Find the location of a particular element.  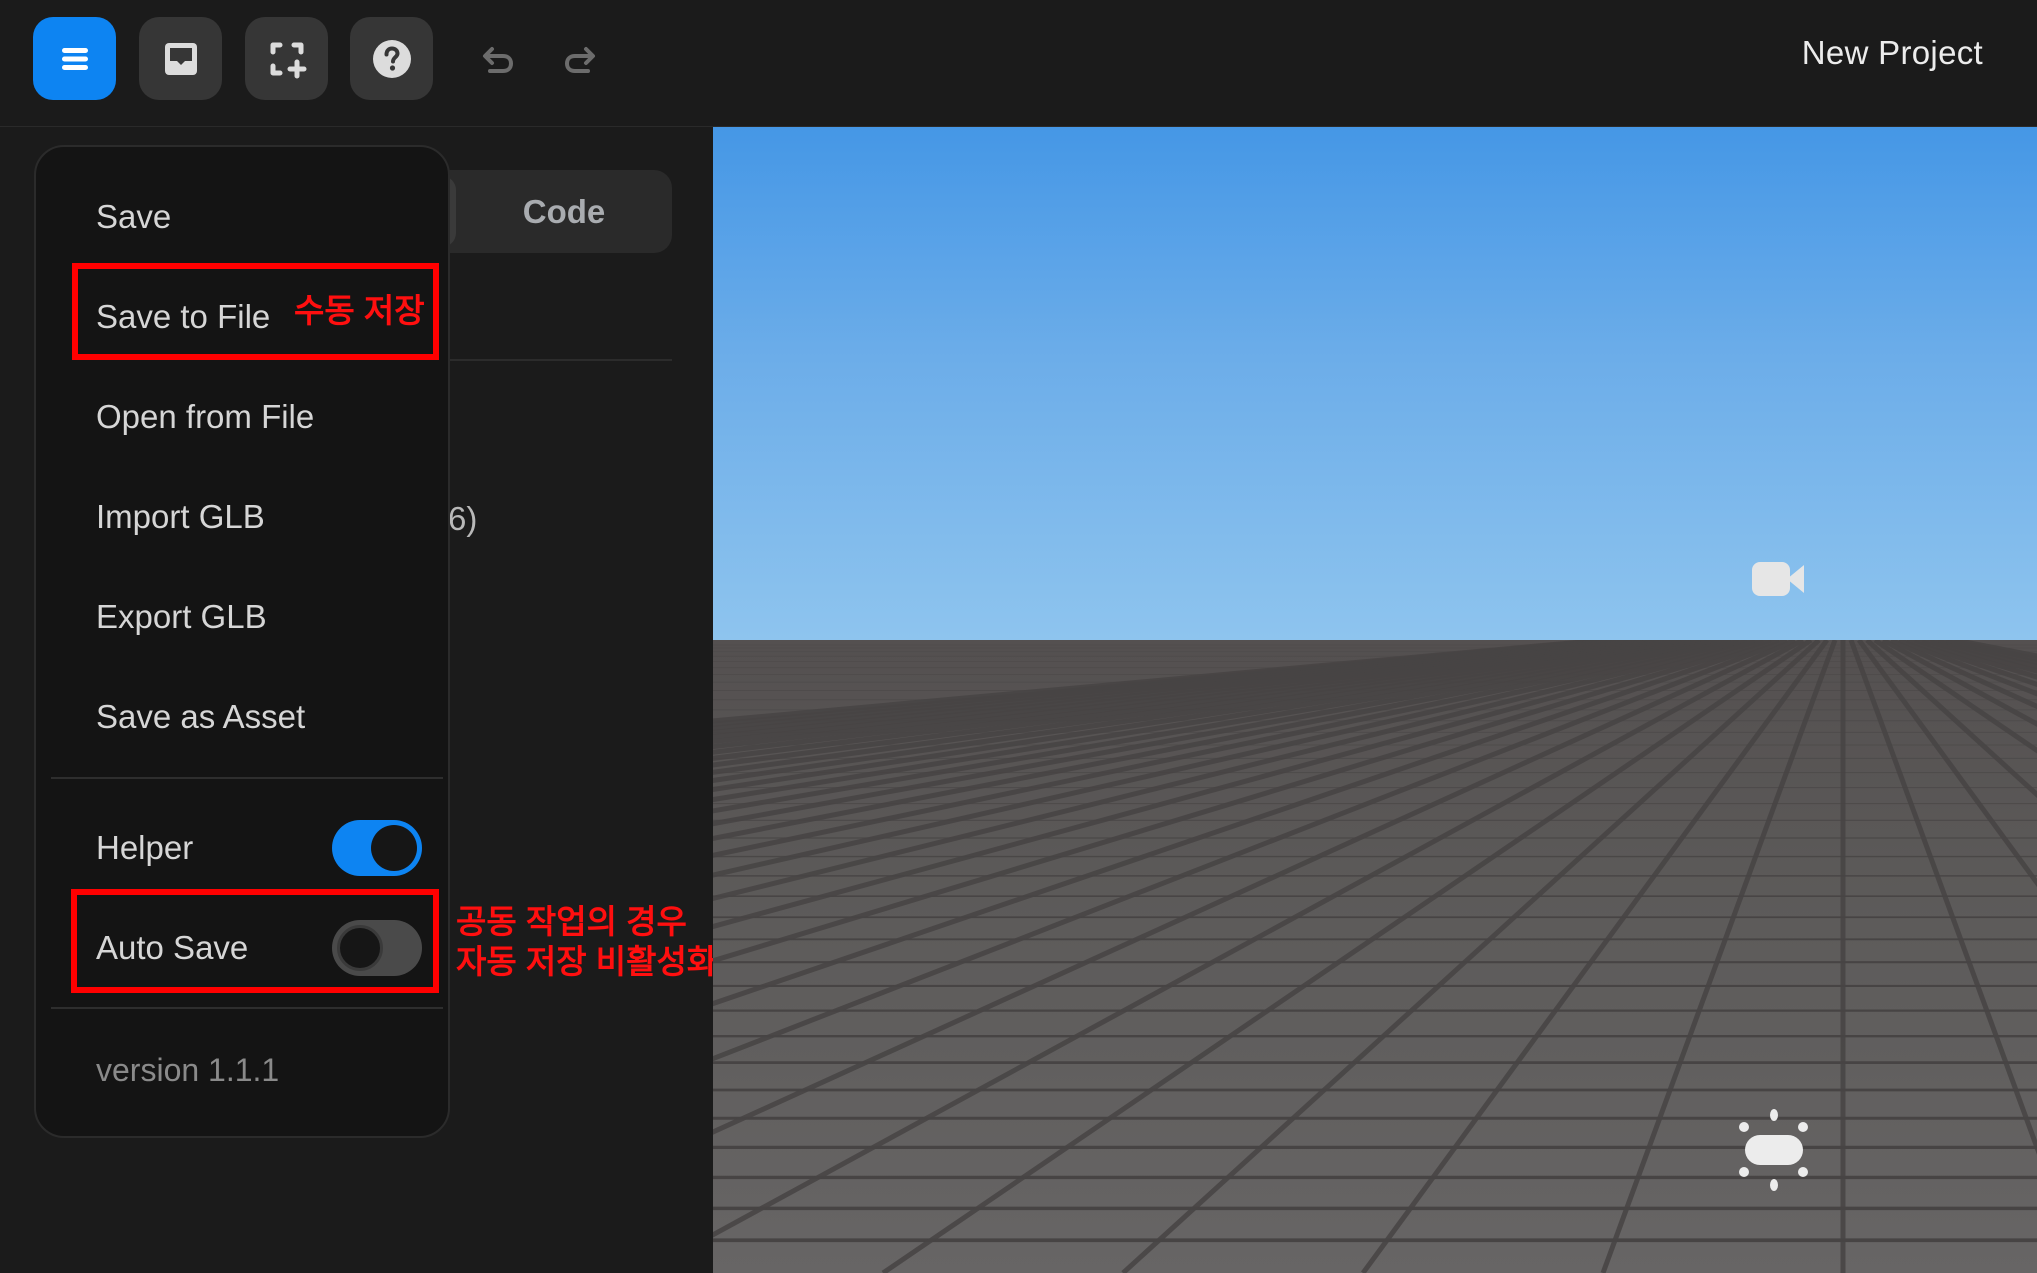

light-bulb-icon is located at coordinates (1773, 1150).